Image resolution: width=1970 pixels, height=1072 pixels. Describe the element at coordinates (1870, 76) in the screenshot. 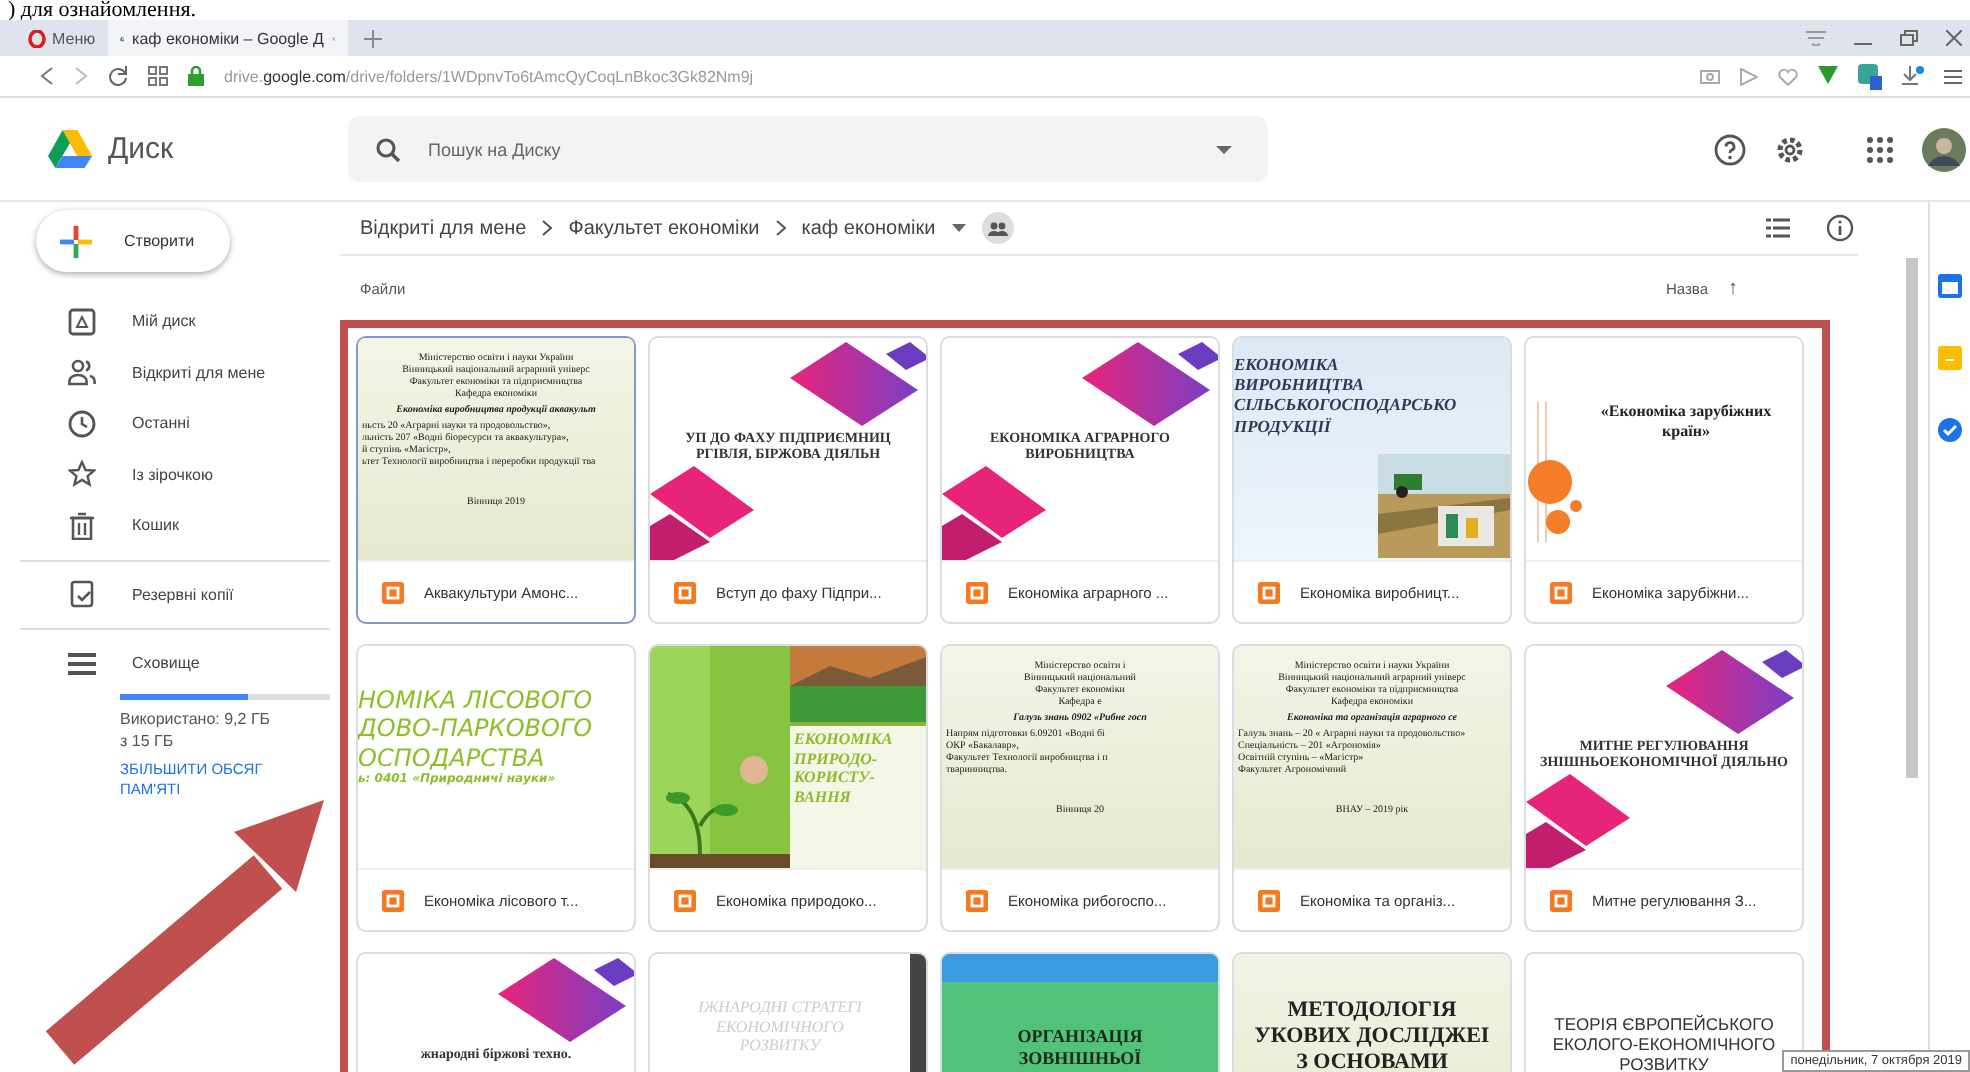

I see `extension-icon` at that location.